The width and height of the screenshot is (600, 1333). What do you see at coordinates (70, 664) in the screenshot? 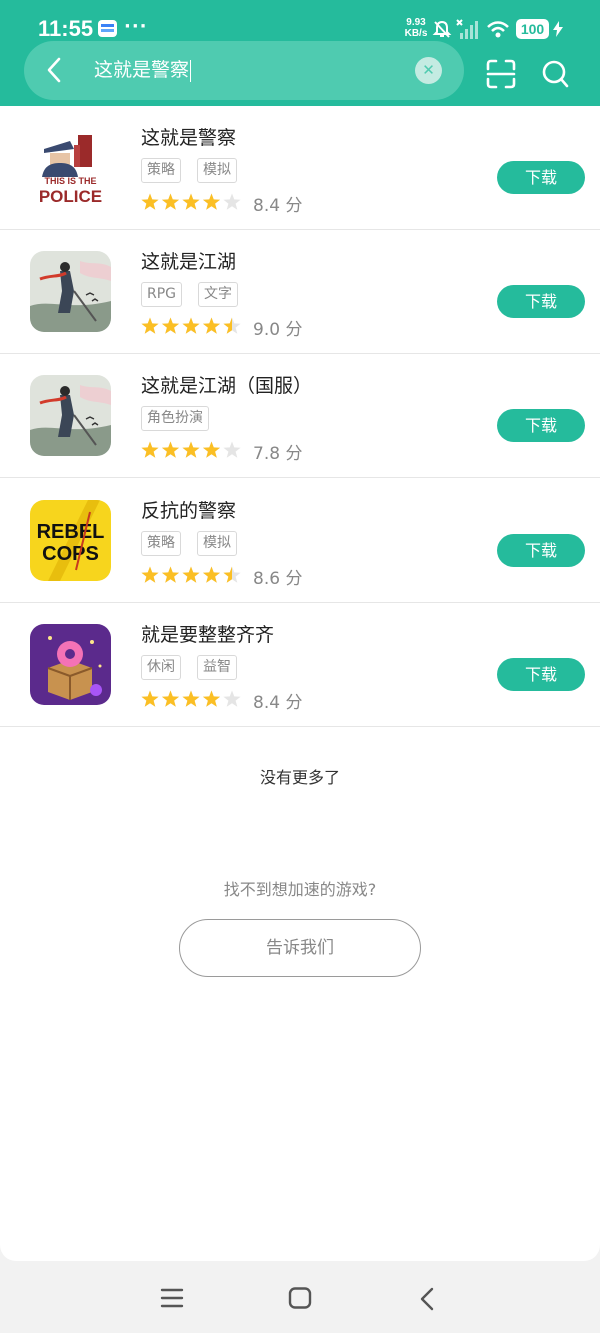
I see `game-icon-zhengzheng-qiqi` at bounding box center [70, 664].